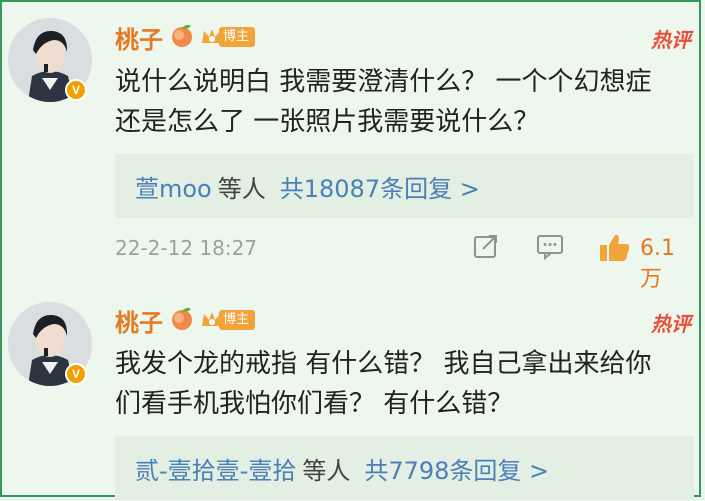 The width and height of the screenshot is (705, 501). Describe the element at coordinates (456, 468) in the screenshot. I see `reply-count-link: 共7798条回复 >` at that location.